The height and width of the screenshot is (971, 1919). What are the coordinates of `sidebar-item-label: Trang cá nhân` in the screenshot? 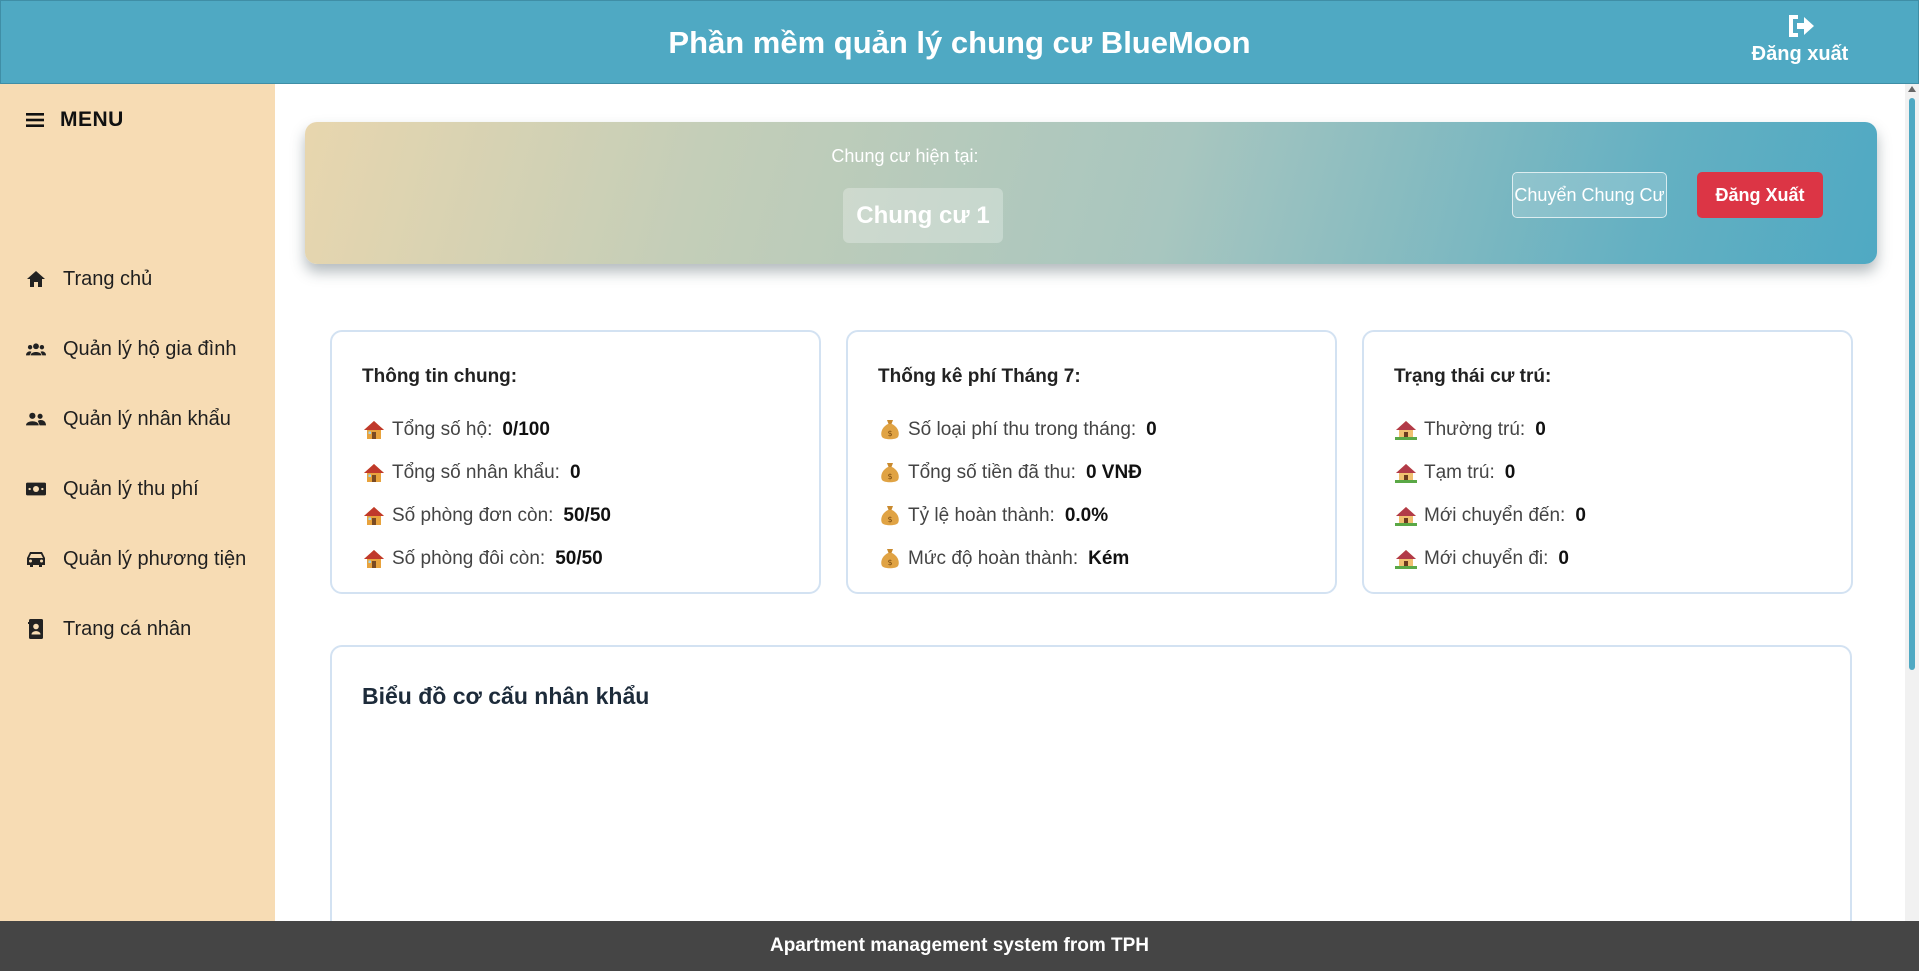 It's located at (127, 628).